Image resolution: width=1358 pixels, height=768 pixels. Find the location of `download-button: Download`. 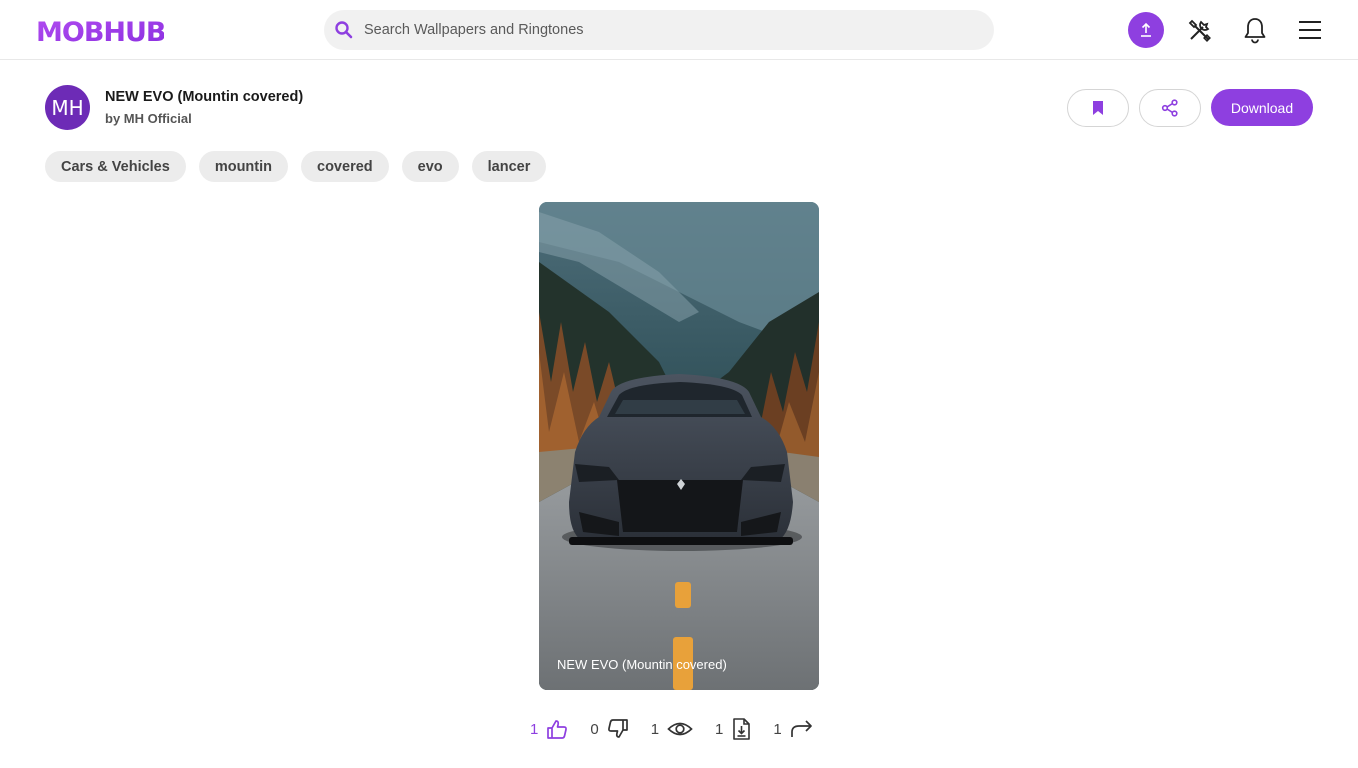

download-button: Download is located at coordinates (1262, 107).